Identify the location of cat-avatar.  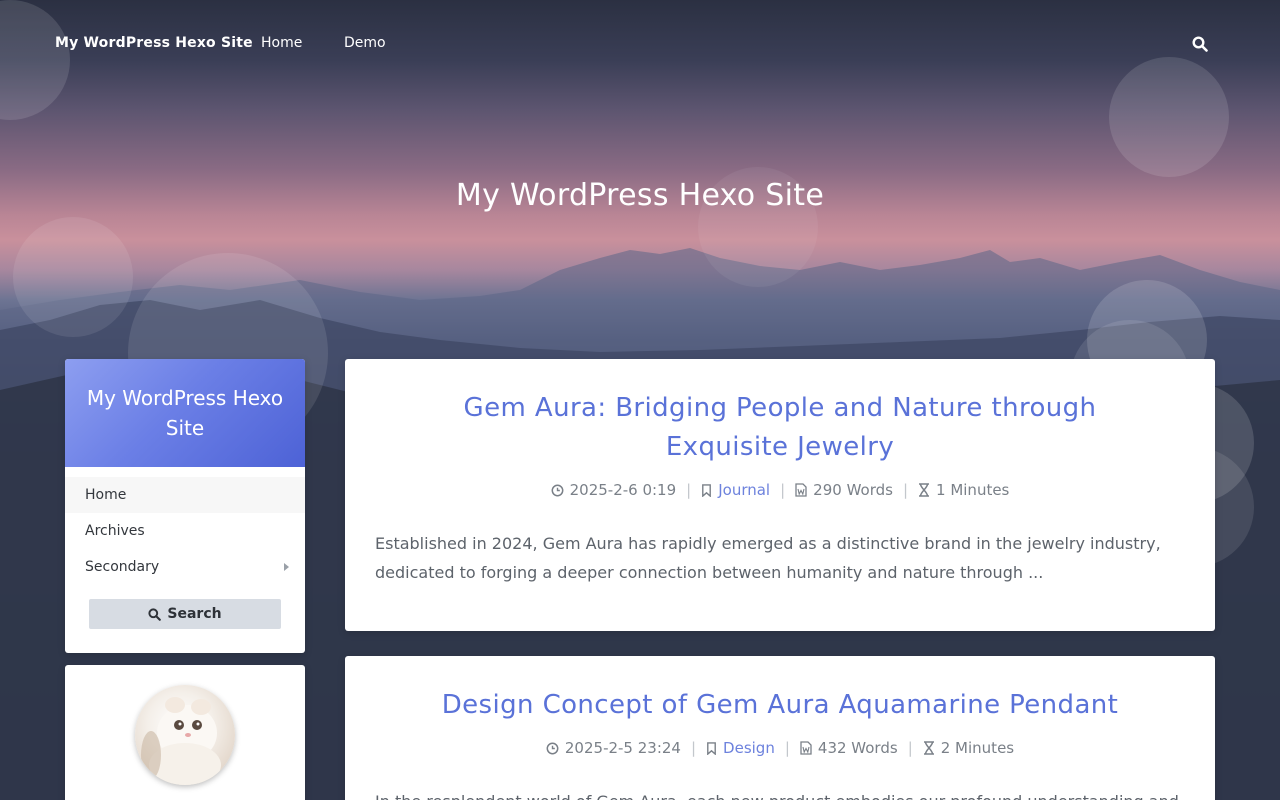
(185, 735).